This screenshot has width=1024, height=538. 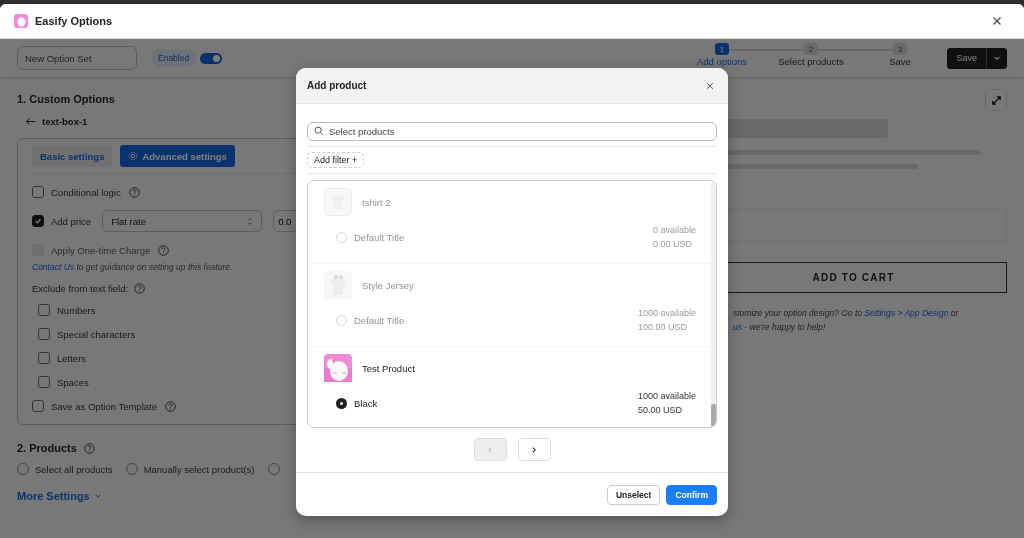 I want to click on price-text: 50.00 USD, so click(x=660, y=410).